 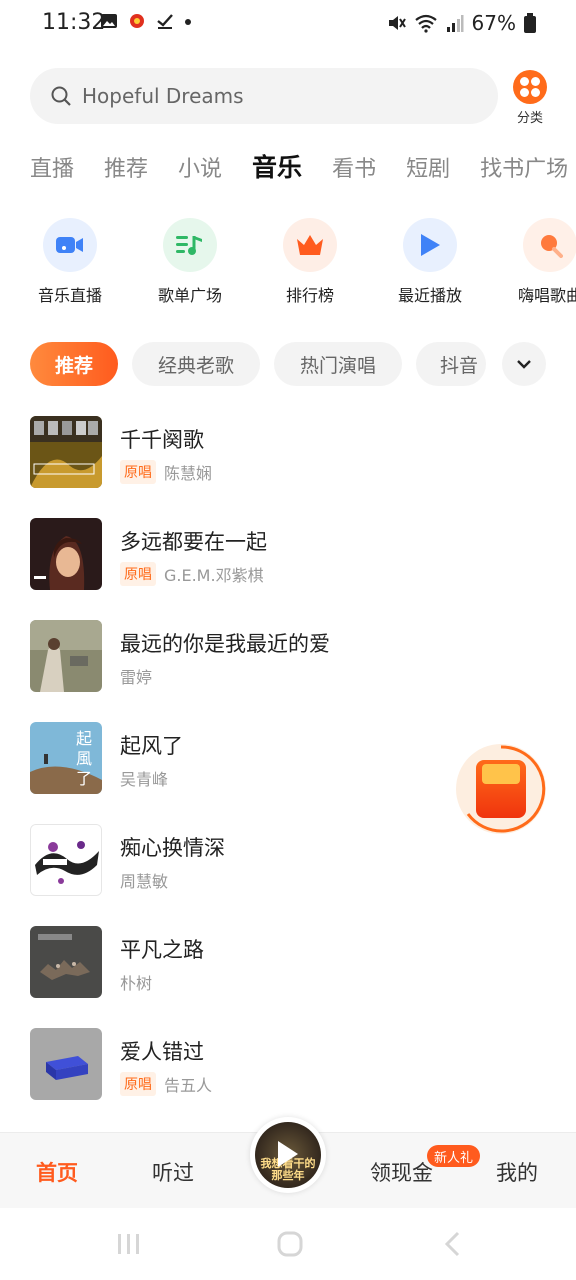 What do you see at coordinates (190, 245) in the screenshot?
I see `playlist-music-icon` at bounding box center [190, 245].